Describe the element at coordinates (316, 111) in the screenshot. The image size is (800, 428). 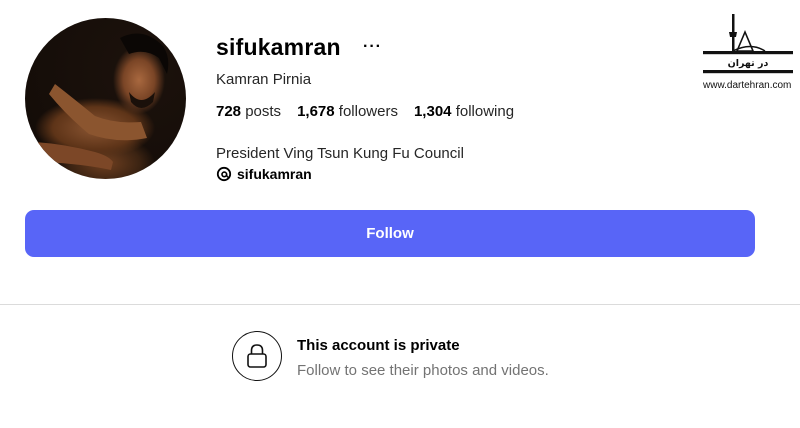
I see `followers-count: 1,678` at that location.